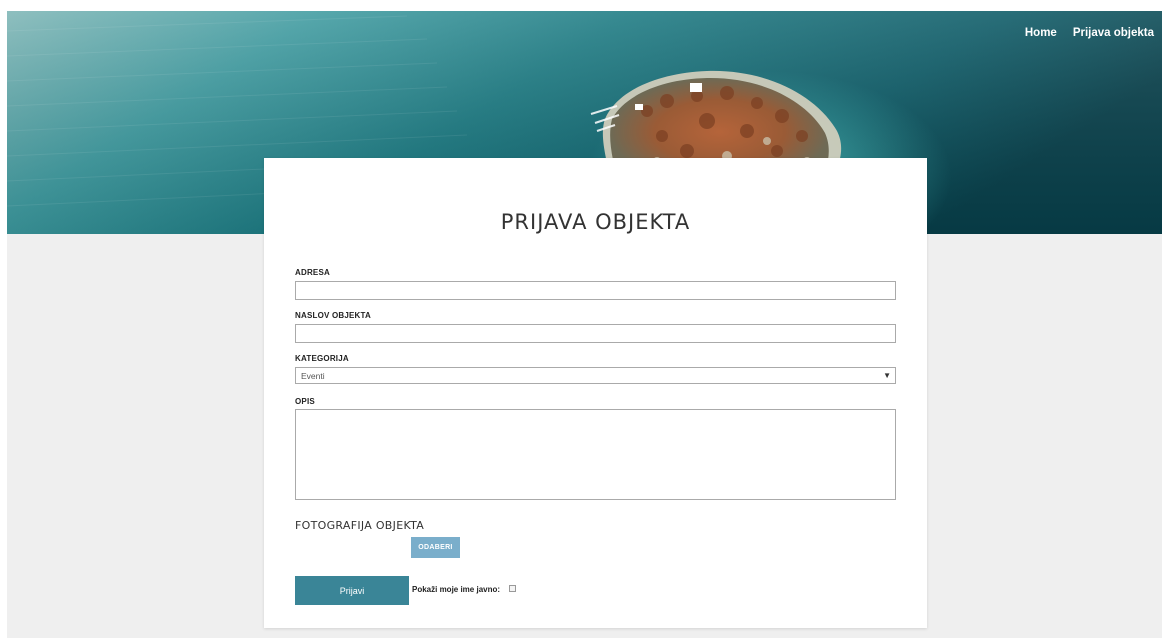  What do you see at coordinates (456, 589) in the screenshot?
I see `pokazi-ime-javno-label: Pokaži moje ime javno:` at bounding box center [456, 589].